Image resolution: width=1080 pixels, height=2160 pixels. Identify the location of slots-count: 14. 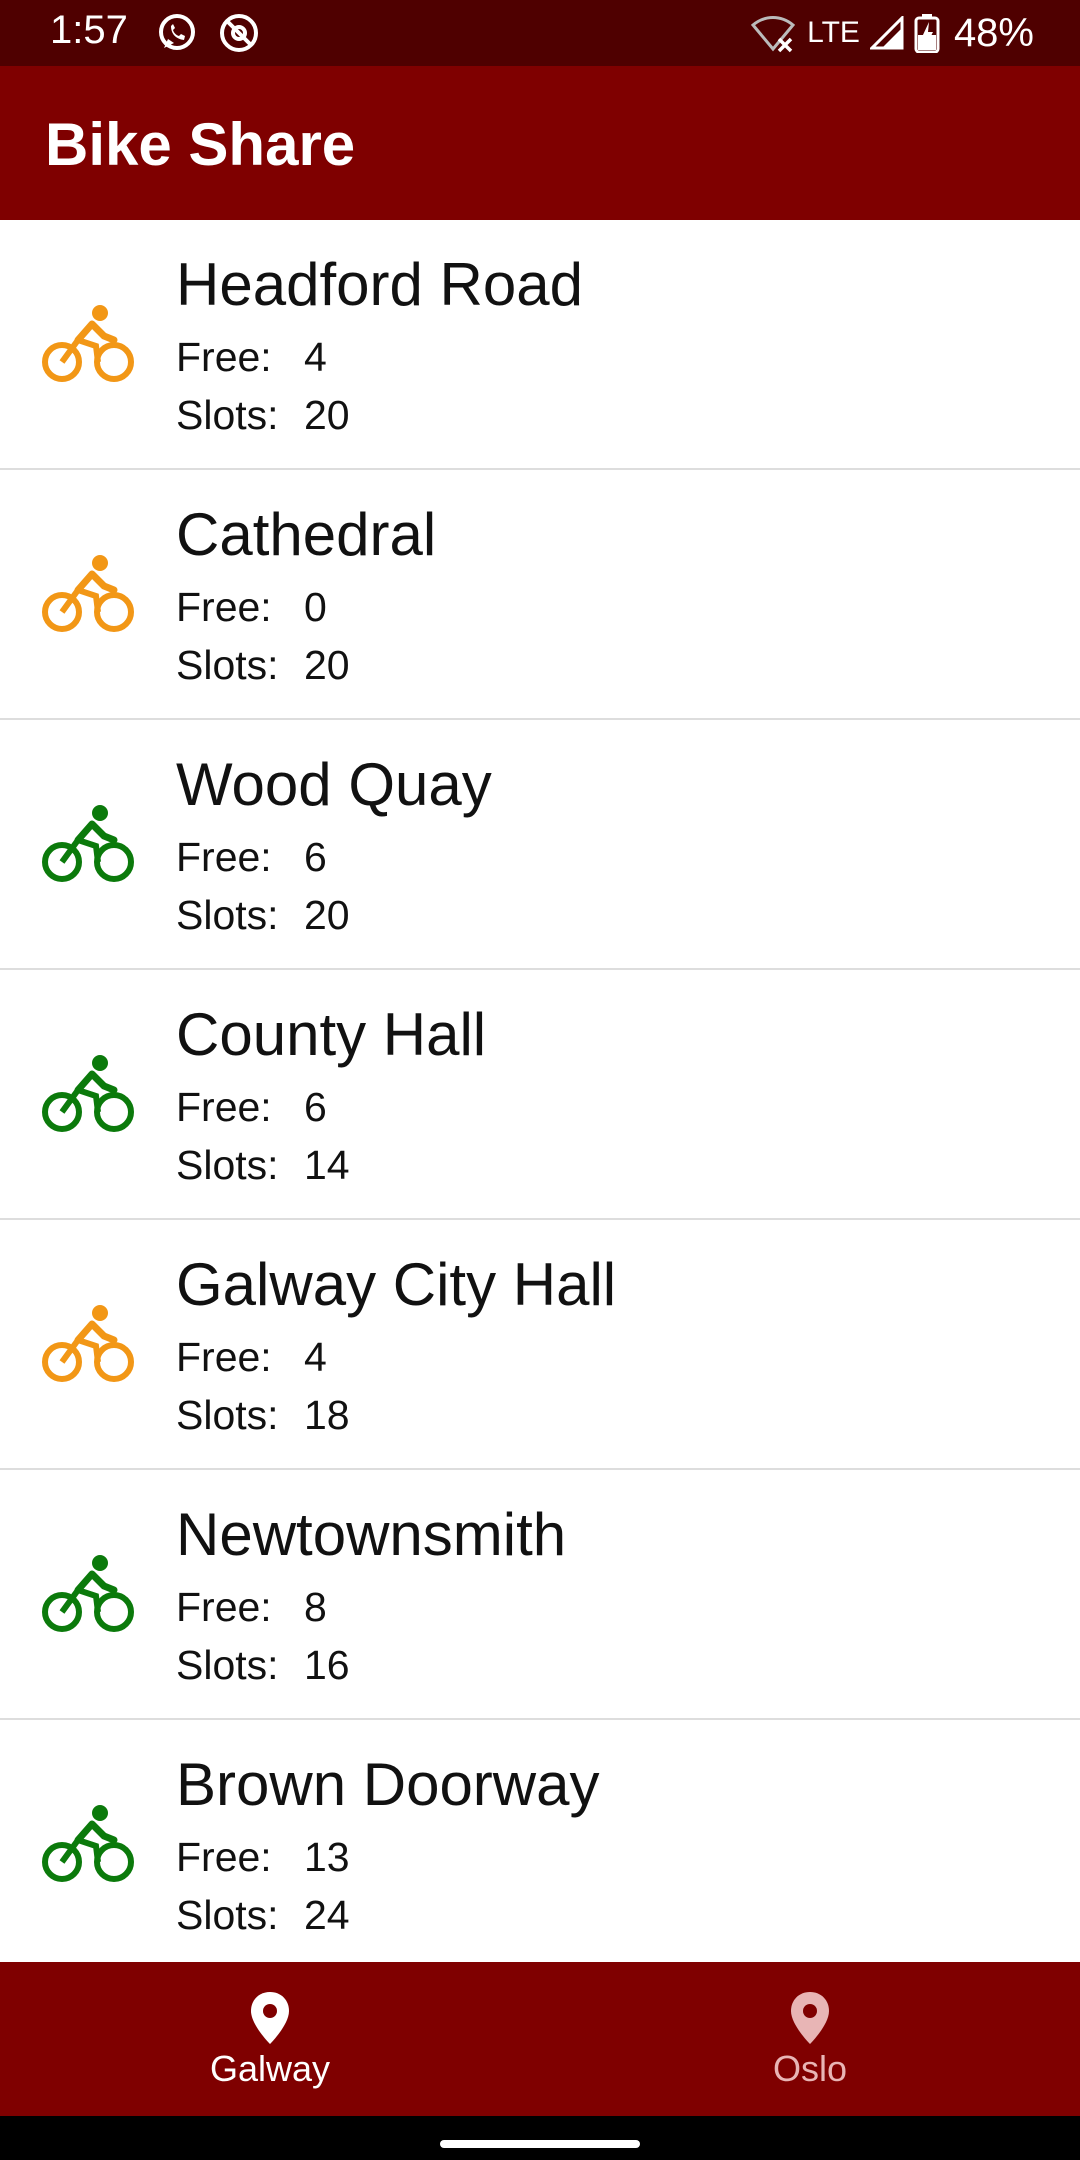
(327, 1165).